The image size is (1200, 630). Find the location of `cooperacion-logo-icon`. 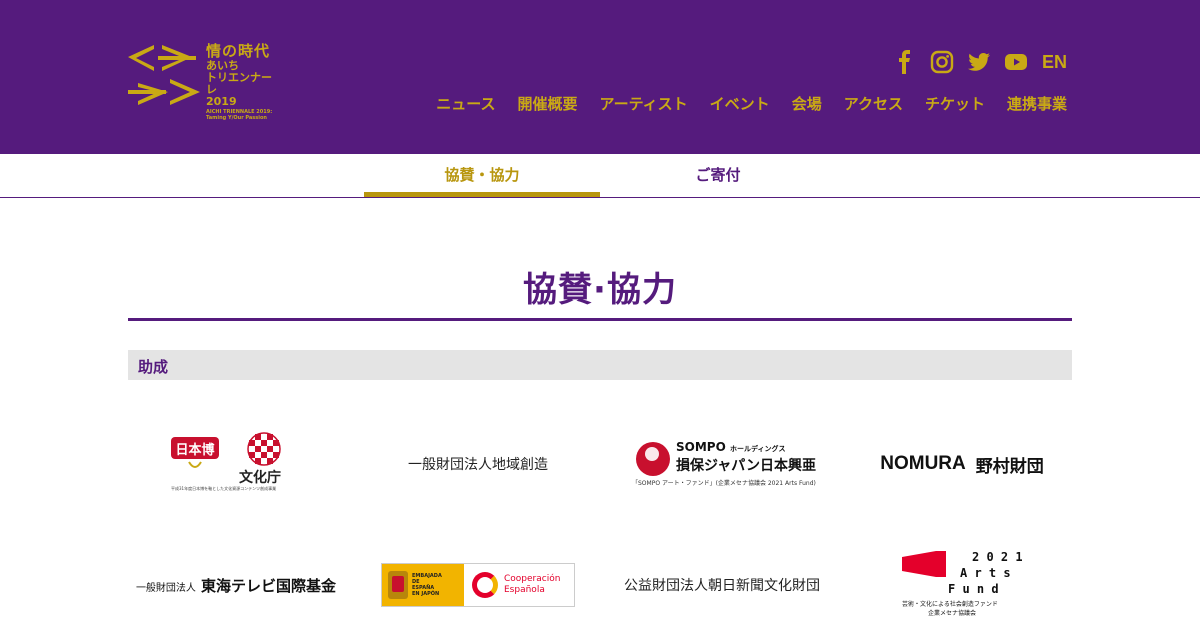

cooperacion-logo-icon is located at coordinates (485, 585).